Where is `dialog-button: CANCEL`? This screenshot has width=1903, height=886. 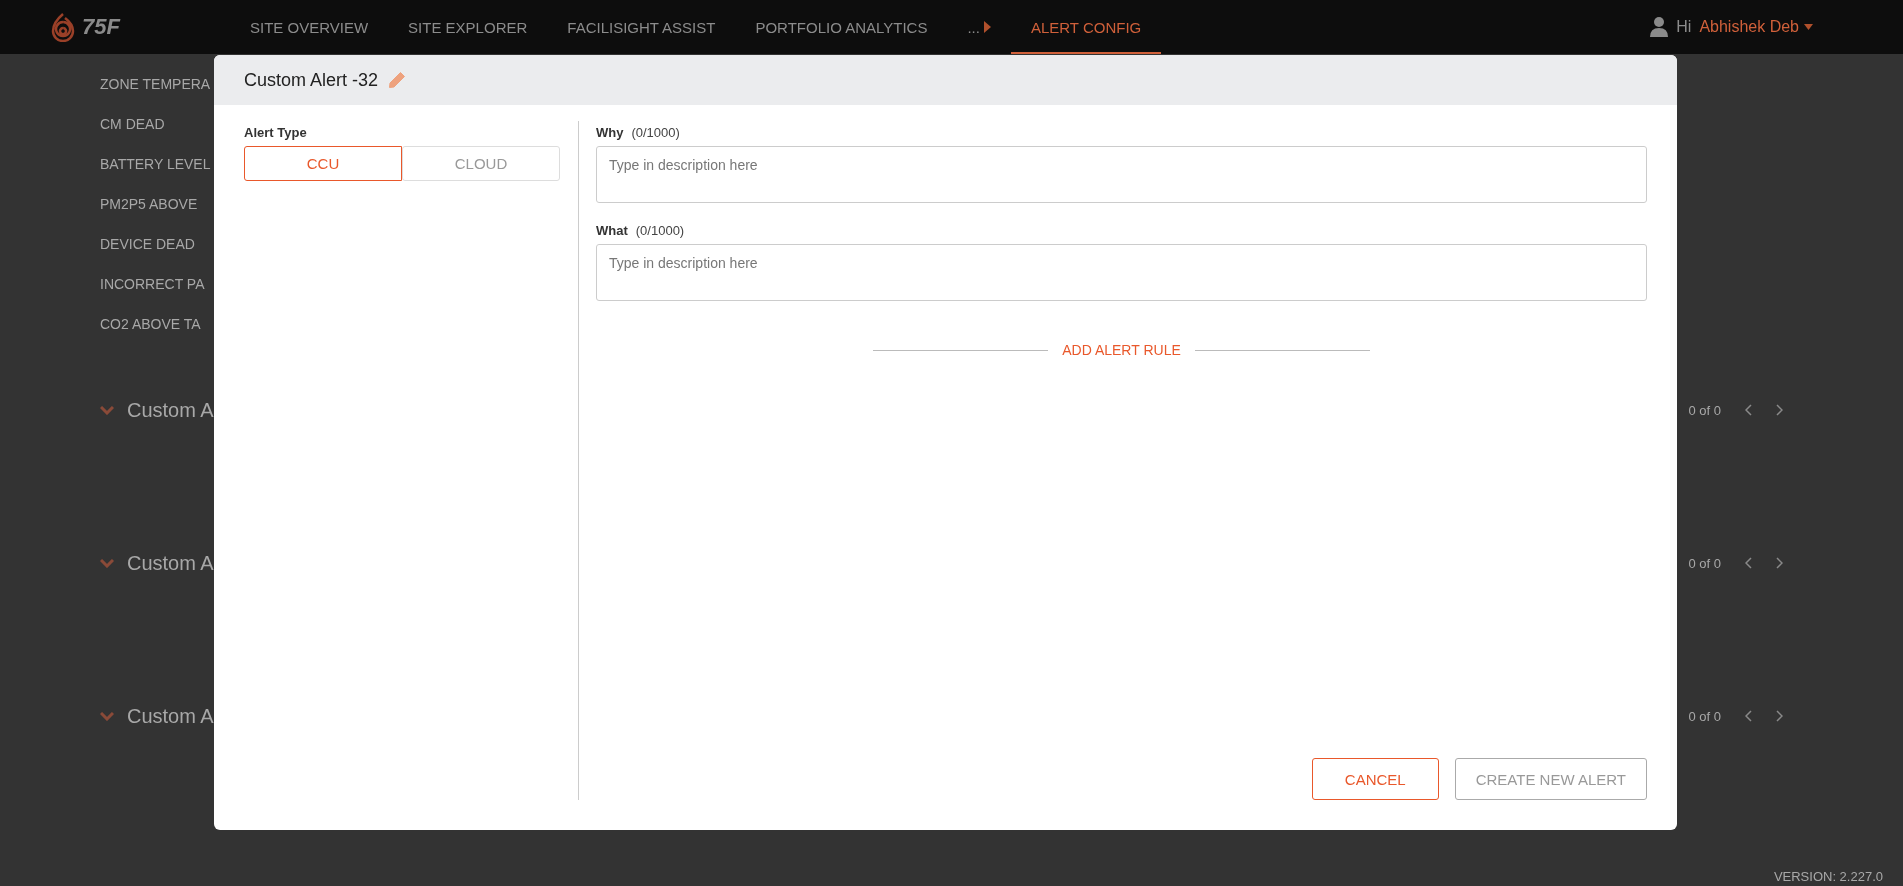
dialog-button: CANCEL is located at coordinates (1375, 779).